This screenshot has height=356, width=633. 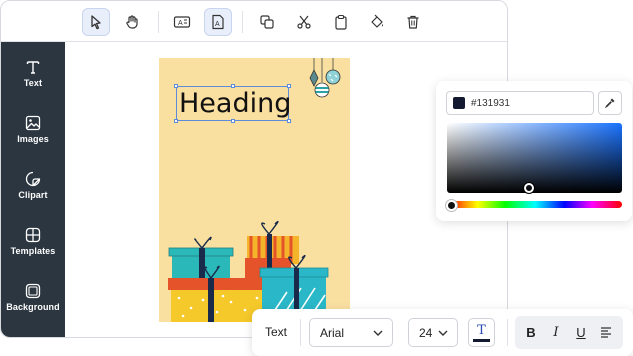 What do you see at coordinates (351, 332) in the screenshot?
I see `font-family-select: Arial` at bounding box center [351, 332].